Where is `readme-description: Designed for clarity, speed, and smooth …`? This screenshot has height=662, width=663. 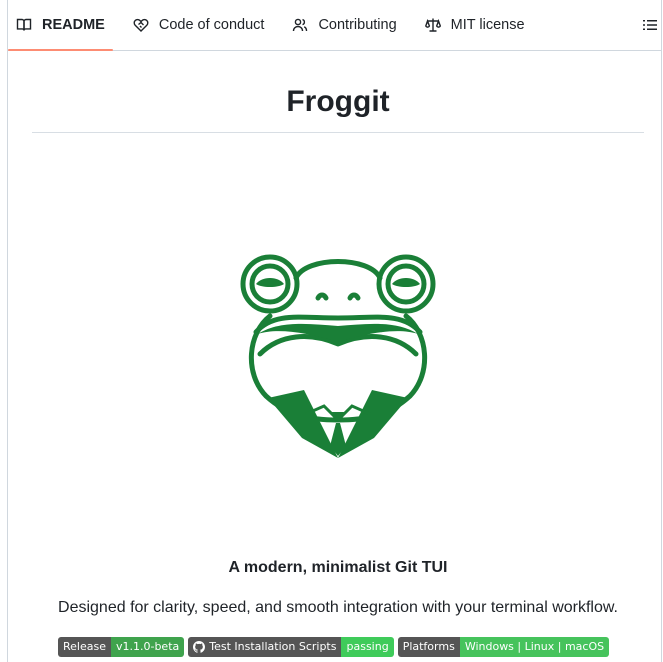
readme-description: Designed for clarity, speed, and smooth … is located at coordinates (338, 607).